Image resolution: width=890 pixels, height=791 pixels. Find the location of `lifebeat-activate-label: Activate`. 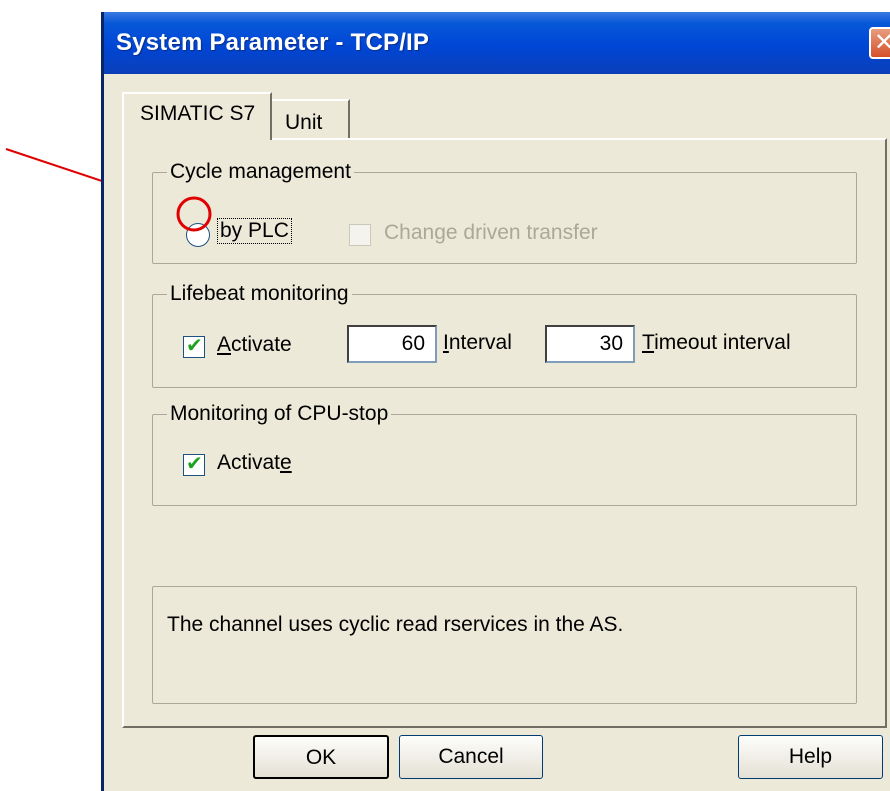

lifebeat-activate-label: Activate is located at coordinates (254, 345).